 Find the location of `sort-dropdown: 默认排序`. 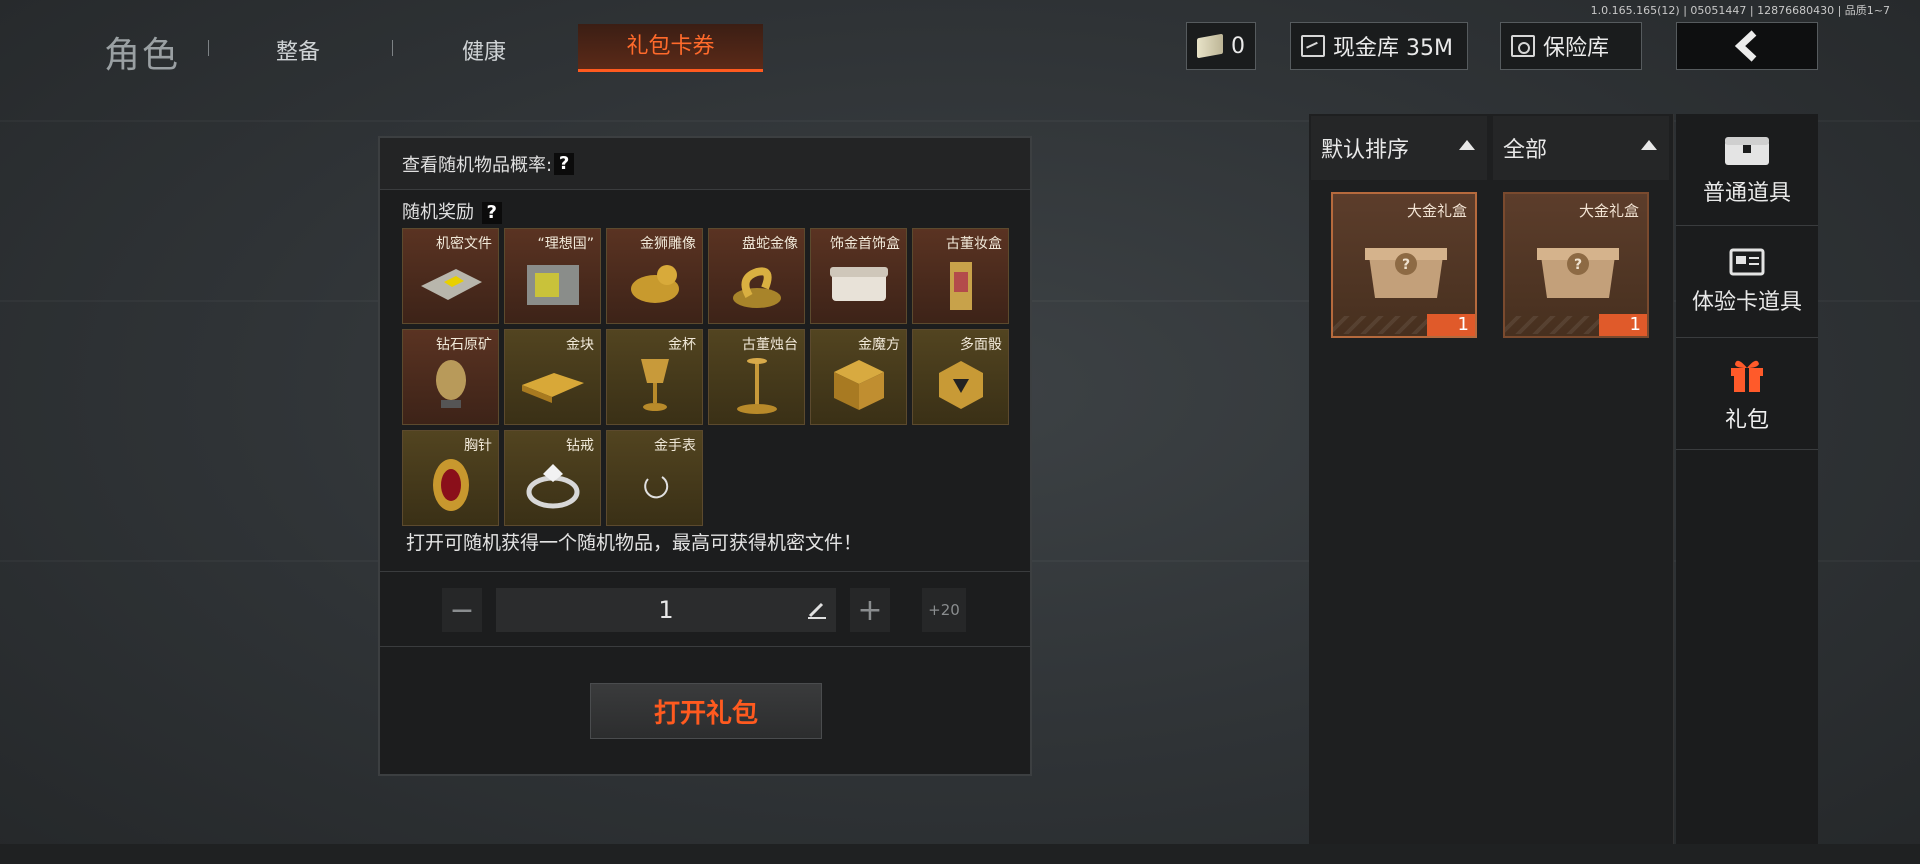

sort-dropdown: 默认排序 is located at coordinates (1399, 148).